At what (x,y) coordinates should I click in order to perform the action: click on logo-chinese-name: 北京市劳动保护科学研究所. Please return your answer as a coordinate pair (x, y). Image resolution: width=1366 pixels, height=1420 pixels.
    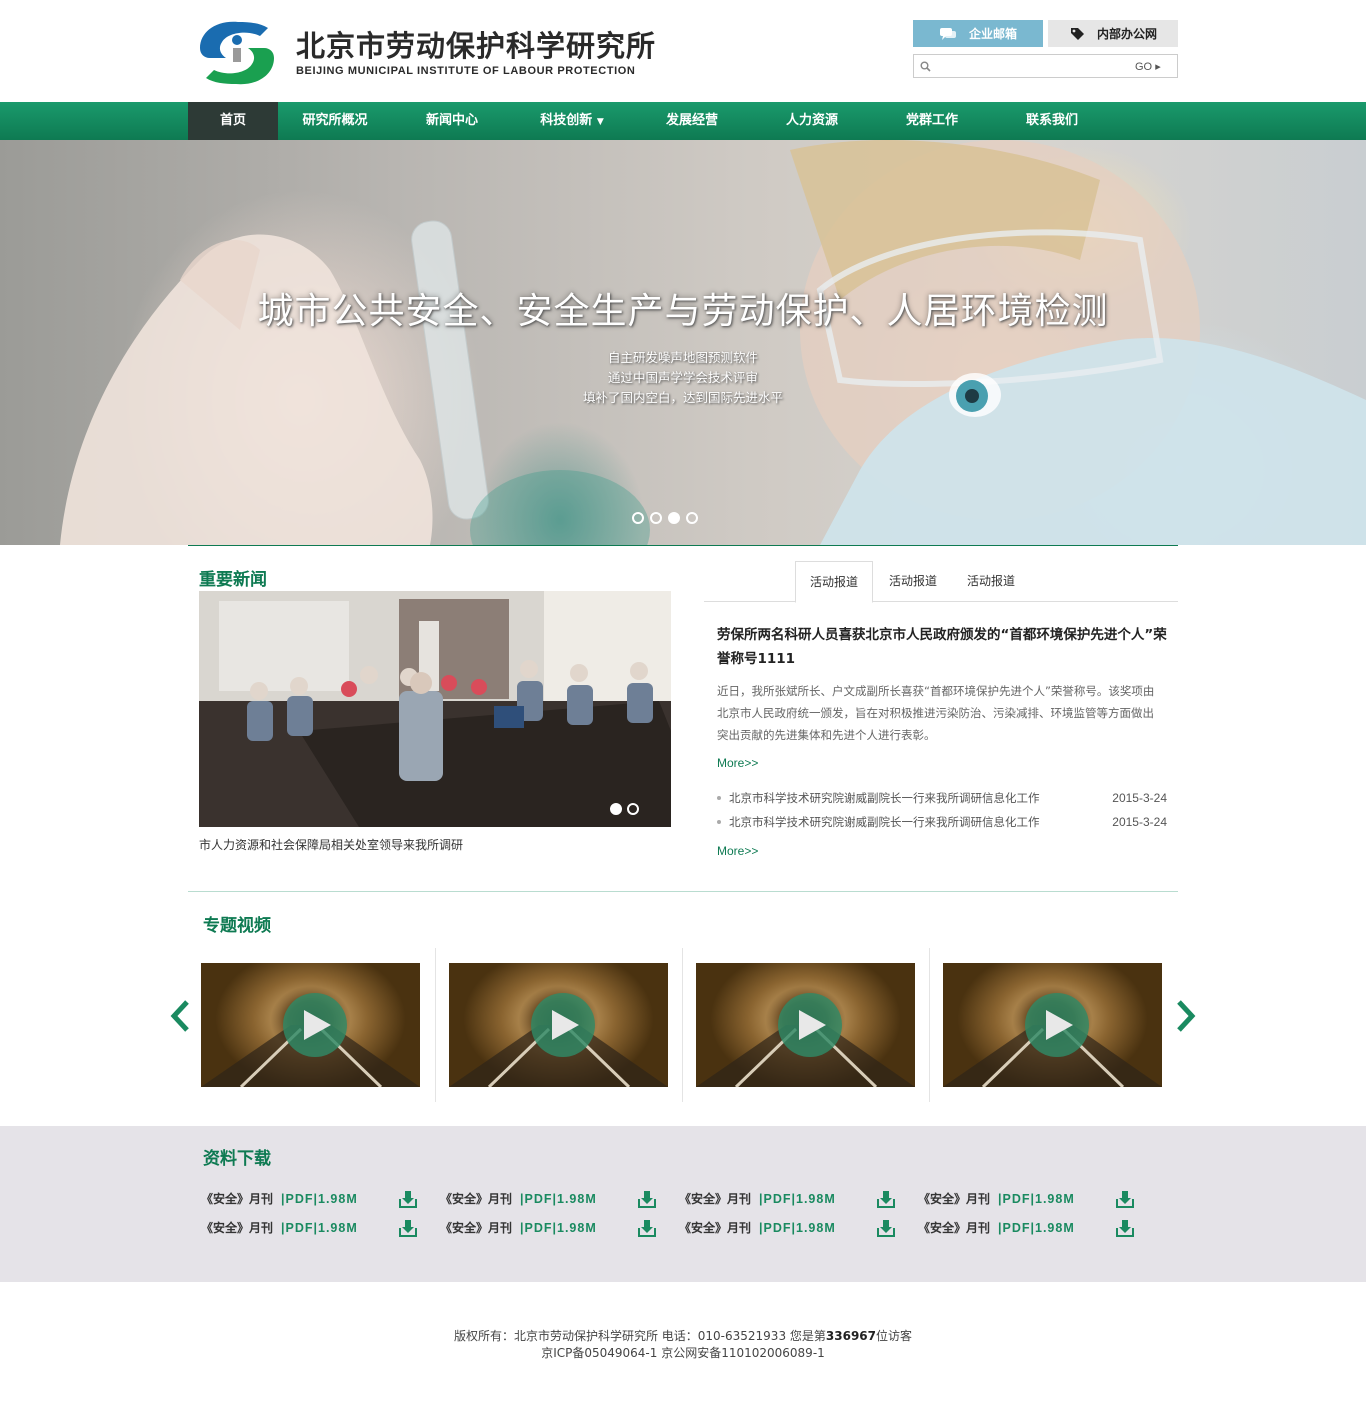
    Looking at the image, I should click on (476, 46).